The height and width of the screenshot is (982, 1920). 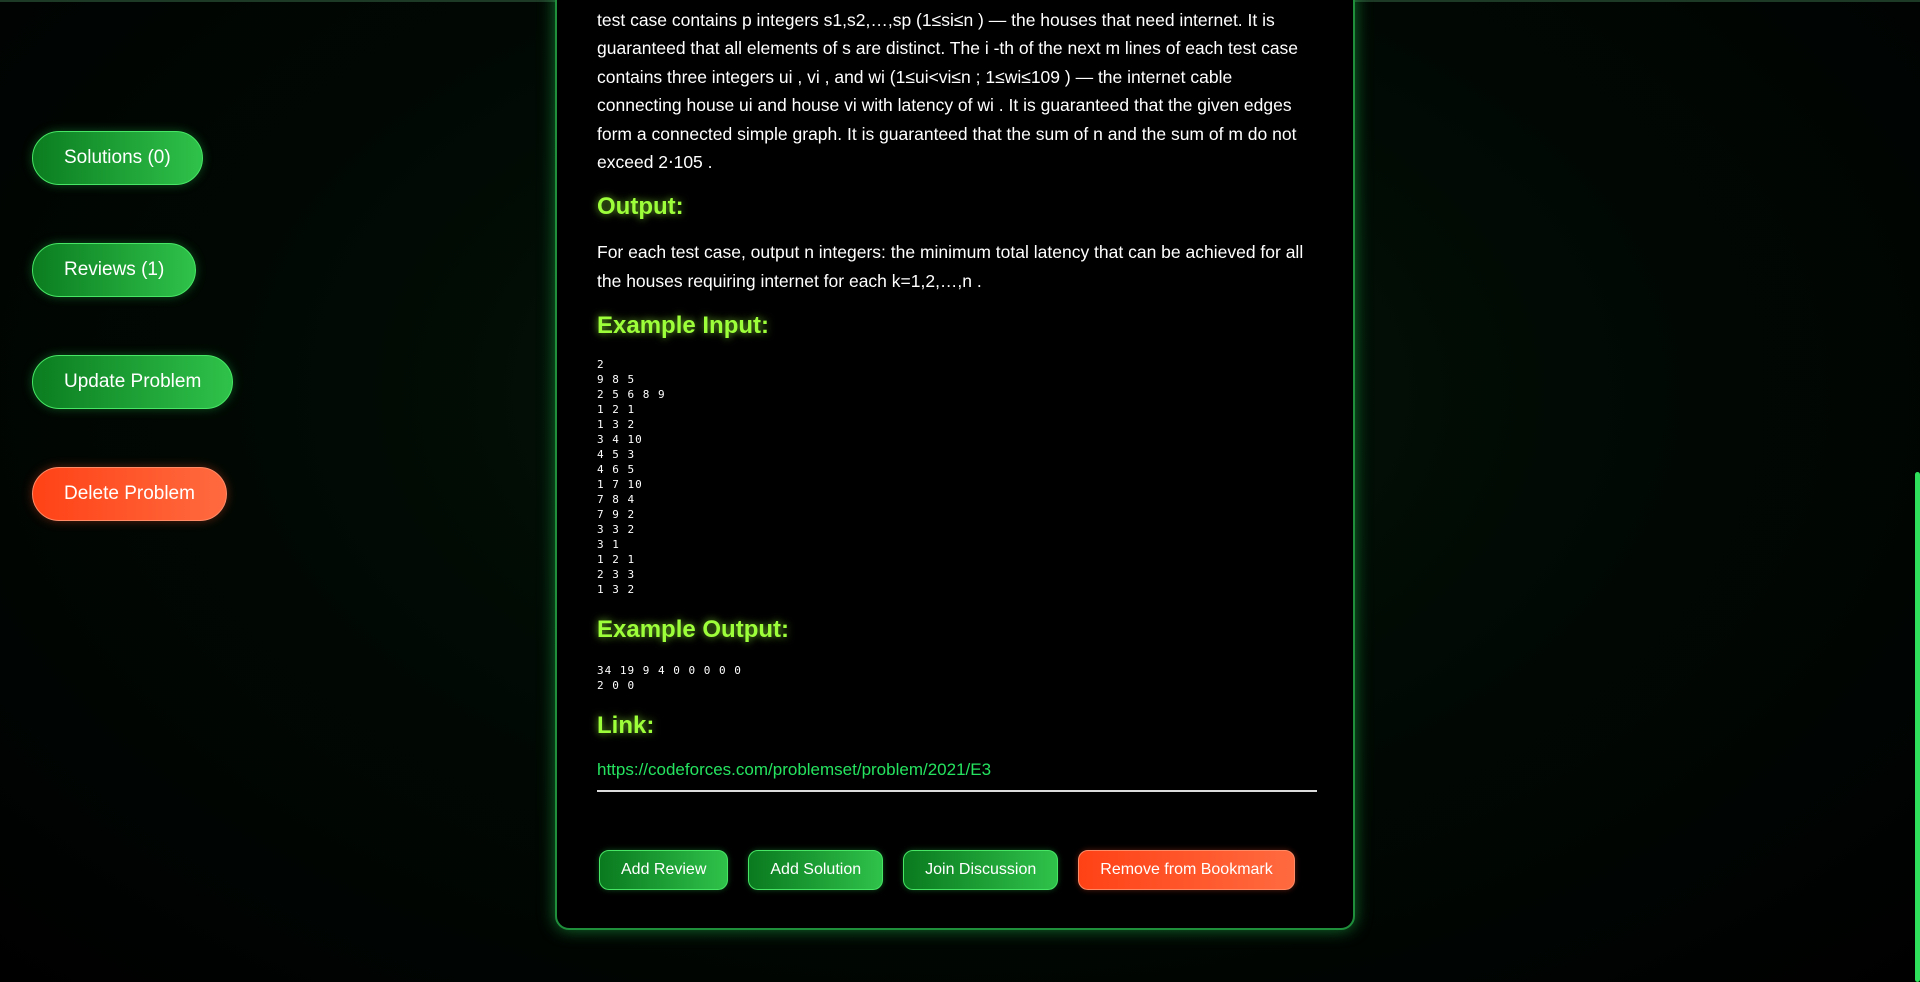 What do you see at coordinates (1186, 870) in the screenshot?
I see `remove-bookmark-button: Remove from Bookmark` at bounding box center [1186, 870].